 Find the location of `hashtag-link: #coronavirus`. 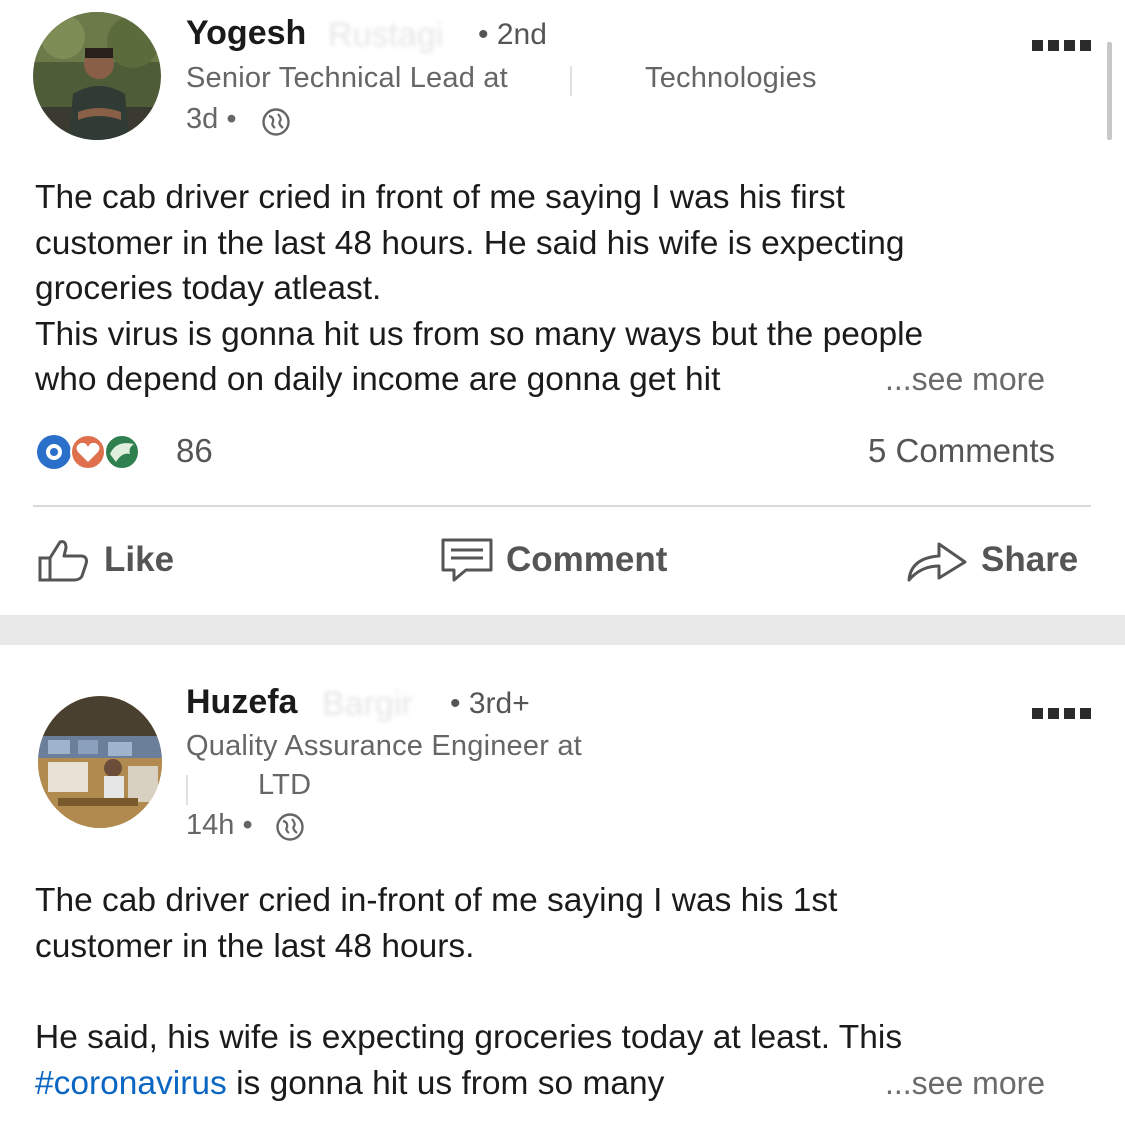

hashtag-link: #coronavirus is located at coordinates (131, 1083).